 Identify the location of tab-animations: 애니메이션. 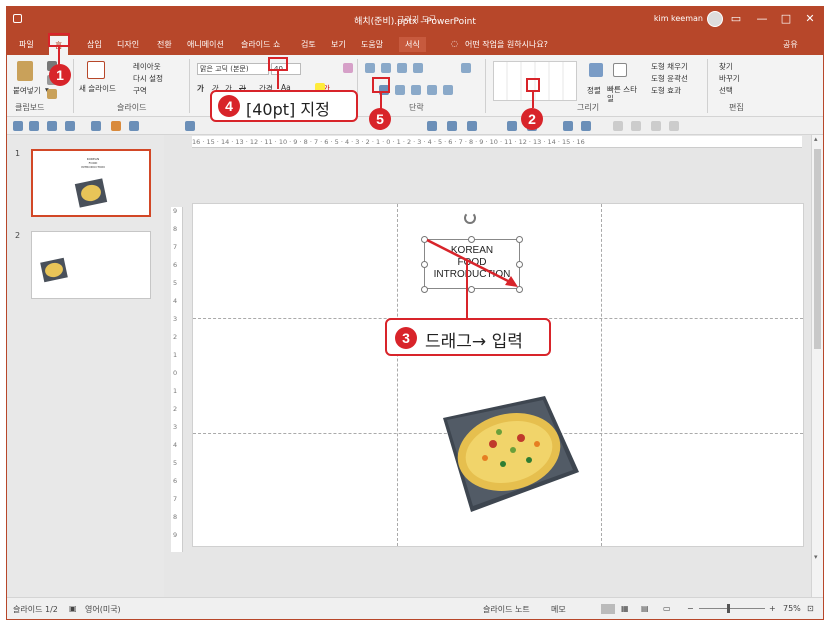
(205, 44).